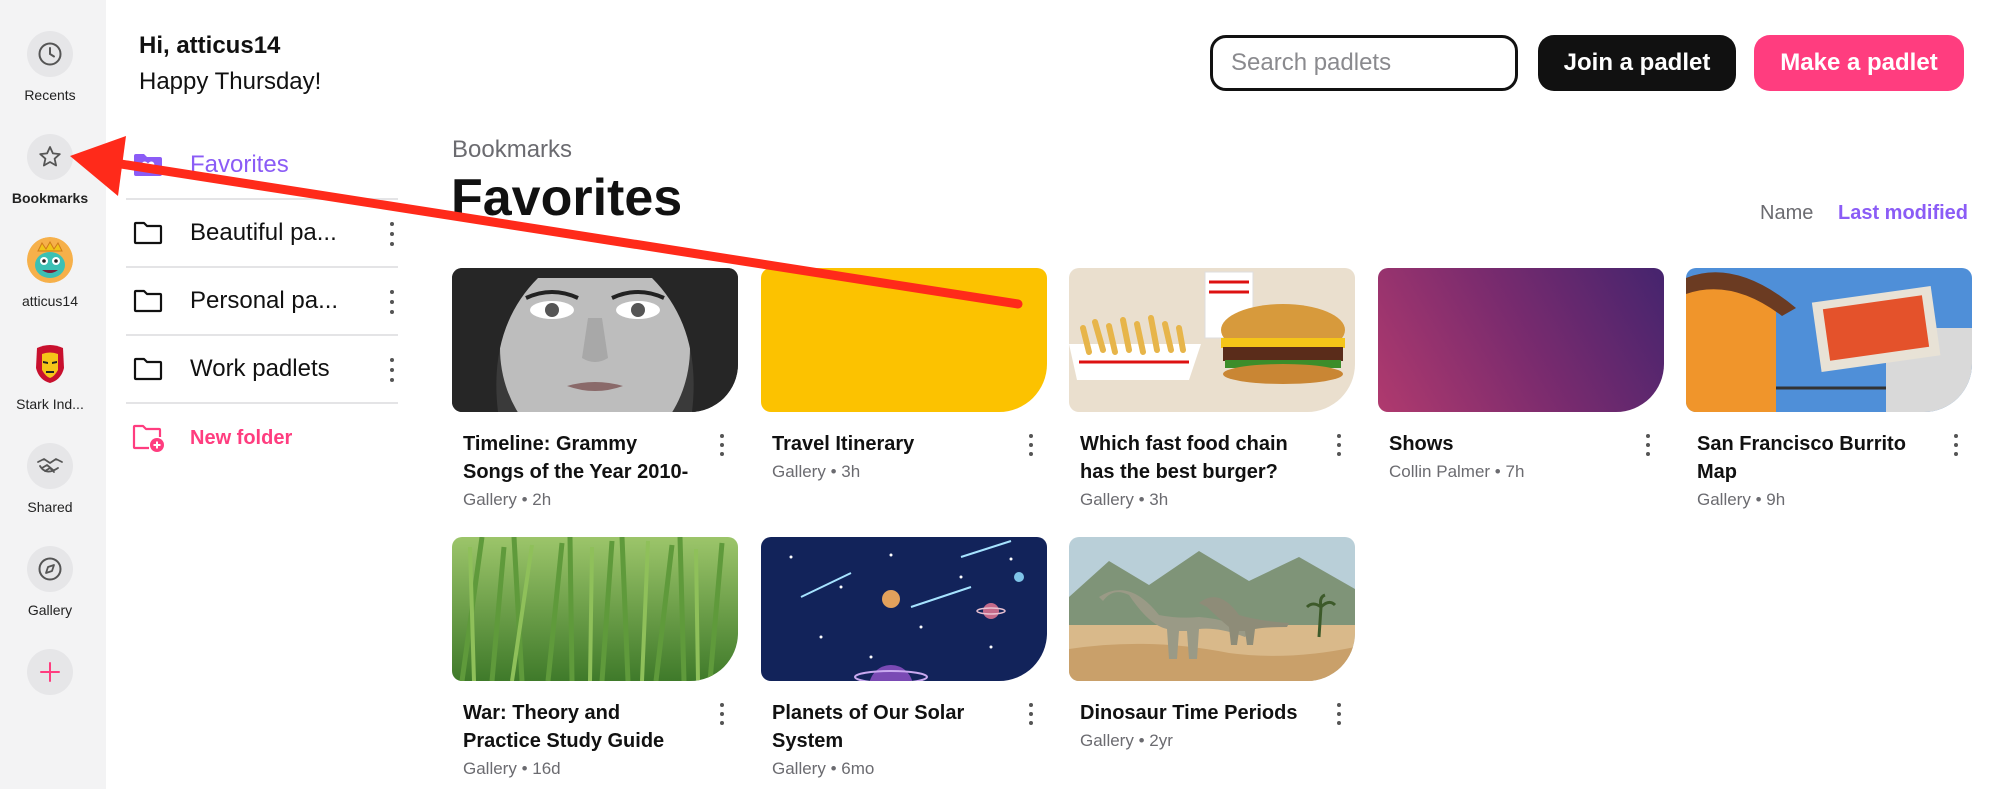 The image size is (2000, 789). I want to click on rail-label: Gallery, so click(50, 610).